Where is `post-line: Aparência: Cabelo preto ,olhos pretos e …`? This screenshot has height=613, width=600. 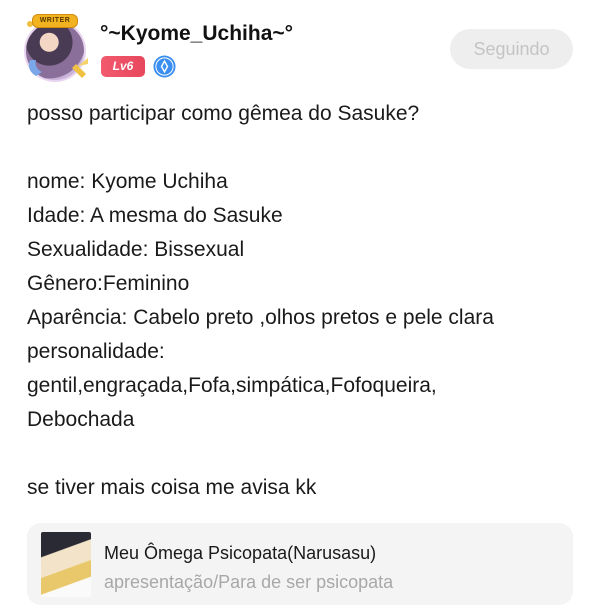
post-line: Aparência: Cabelo preto ,olhos pretos e … is located at coordinates (260, 317).